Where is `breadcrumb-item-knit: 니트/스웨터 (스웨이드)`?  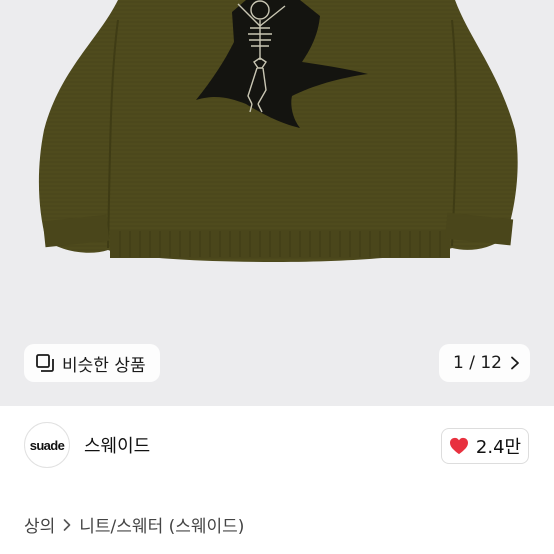
breadcrumb-item-knit: 니트/스웨터 (스웨이드) is located at coordinates (161, 524).